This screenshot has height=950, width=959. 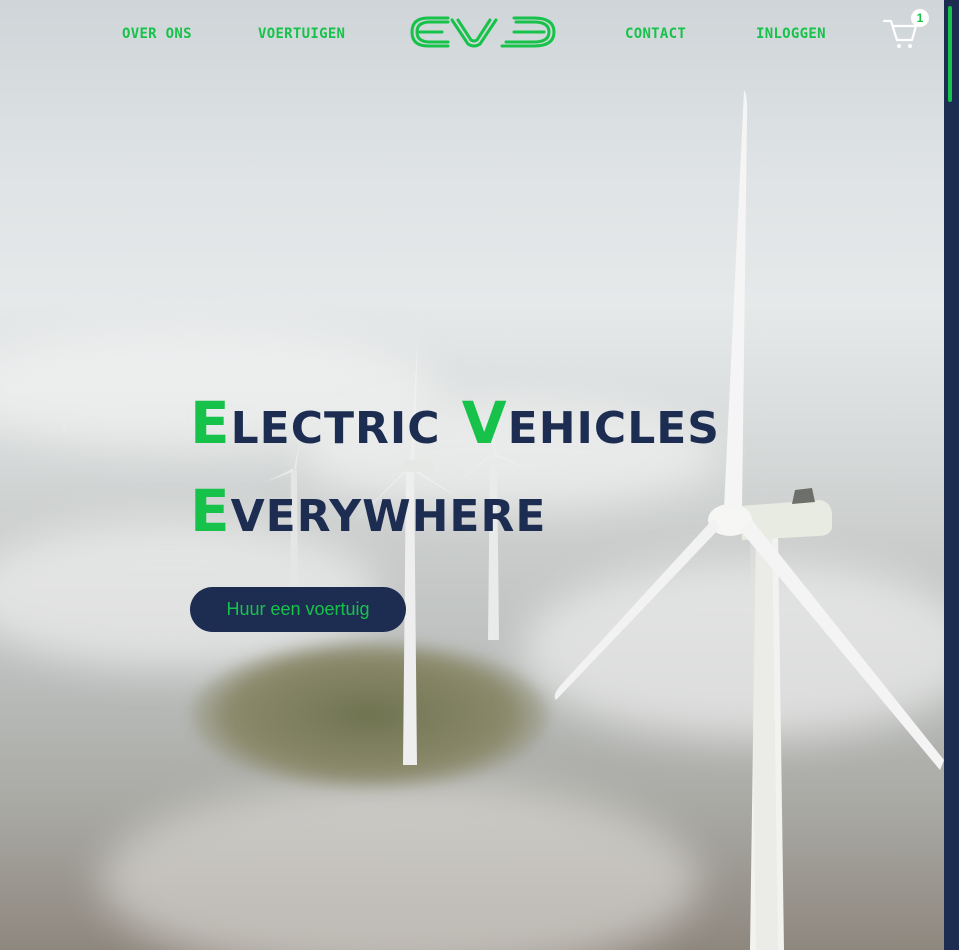 I want to click on scrollbar-track, so click(x=951, y=475).